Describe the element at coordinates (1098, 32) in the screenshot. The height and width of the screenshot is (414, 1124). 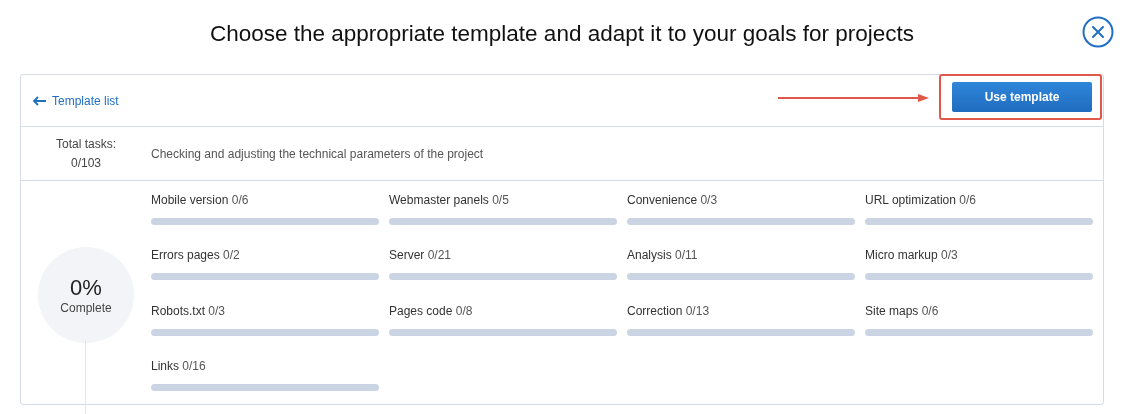
I see `close-icon` at that location.